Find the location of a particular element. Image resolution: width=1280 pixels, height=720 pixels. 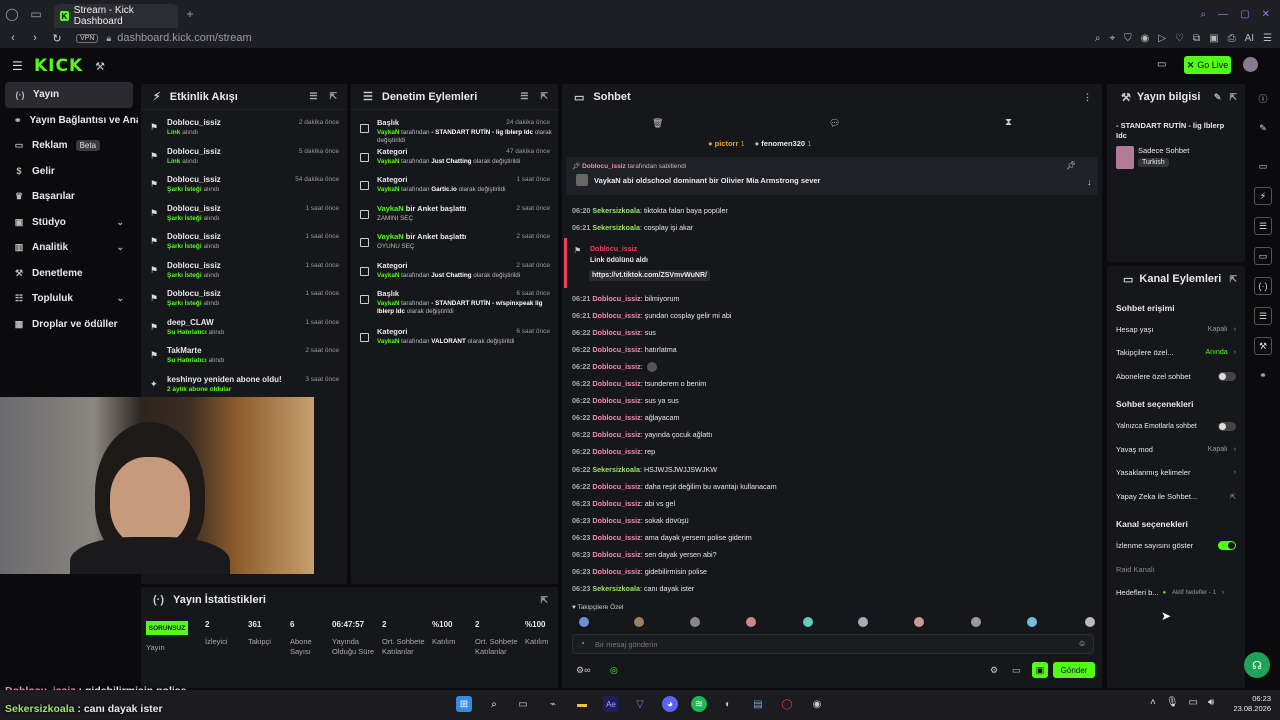

hamburger-icon: ☰ is located at coordinates (17, 66).